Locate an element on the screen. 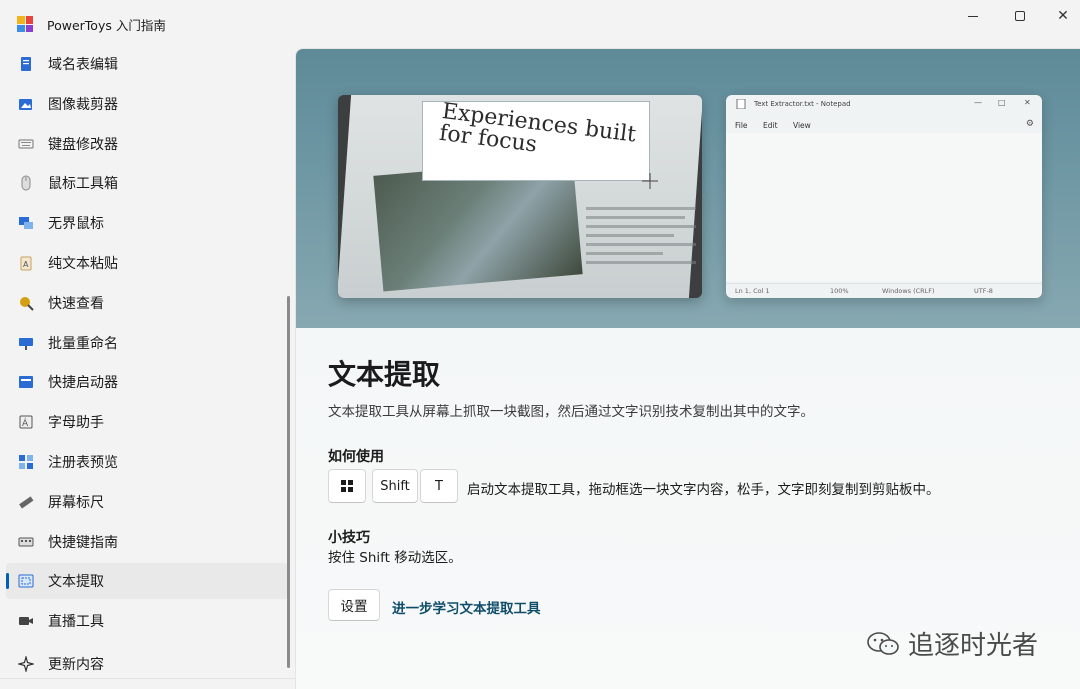 The width and height of the screenshot is (1080, 689). registry-preview-icon is located at coordinates (26, 462).